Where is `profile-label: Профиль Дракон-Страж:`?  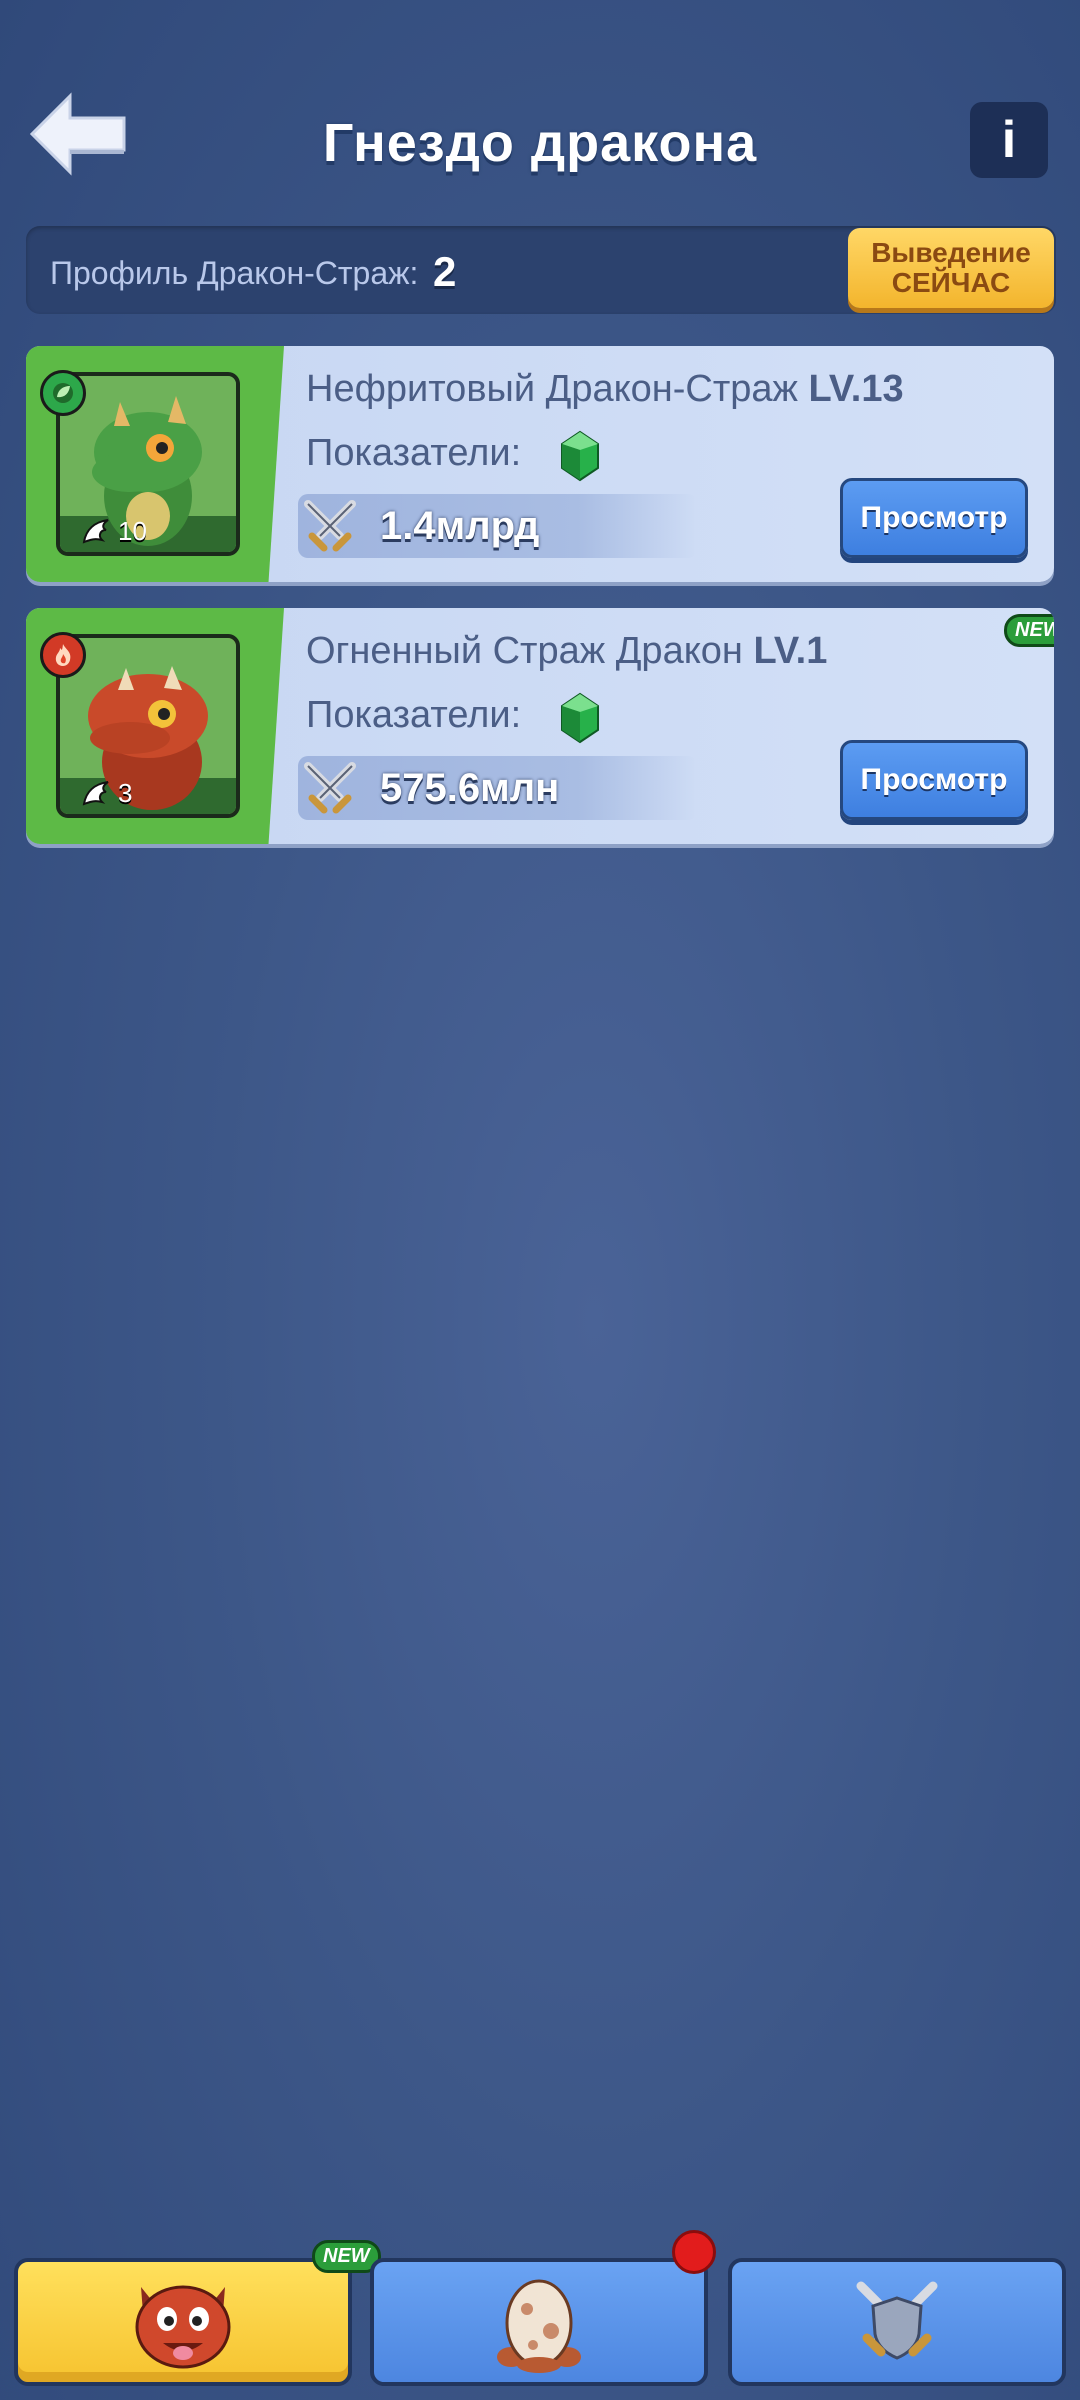
profile-label: Профиль Дракон-Страж: is located at coordinates (234, 273).